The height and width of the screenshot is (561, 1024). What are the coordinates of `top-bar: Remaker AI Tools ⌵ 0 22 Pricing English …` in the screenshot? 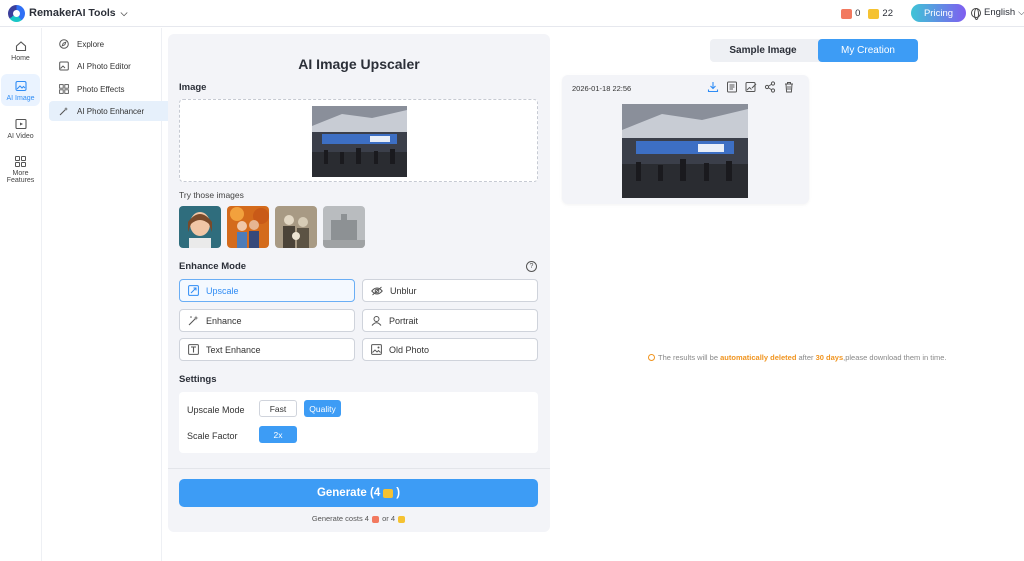 It's located at (512, 13).